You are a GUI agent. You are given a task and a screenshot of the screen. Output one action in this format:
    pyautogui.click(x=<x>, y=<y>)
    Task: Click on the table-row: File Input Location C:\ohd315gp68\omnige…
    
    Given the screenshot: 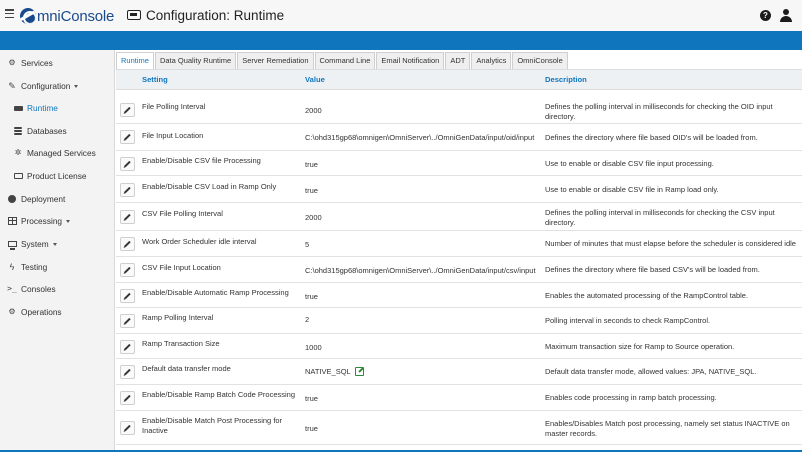 What is the action you would take?
    pyautogui.click(x=459, y=137)
    